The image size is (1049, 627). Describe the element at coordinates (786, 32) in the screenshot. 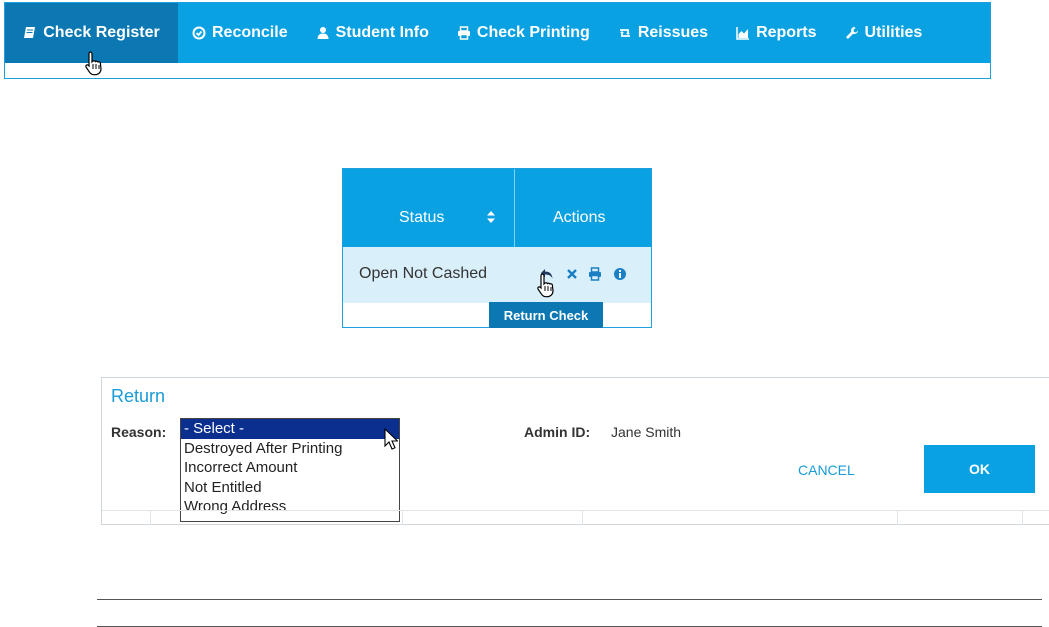

I see `nav-label: Reports` at that location.